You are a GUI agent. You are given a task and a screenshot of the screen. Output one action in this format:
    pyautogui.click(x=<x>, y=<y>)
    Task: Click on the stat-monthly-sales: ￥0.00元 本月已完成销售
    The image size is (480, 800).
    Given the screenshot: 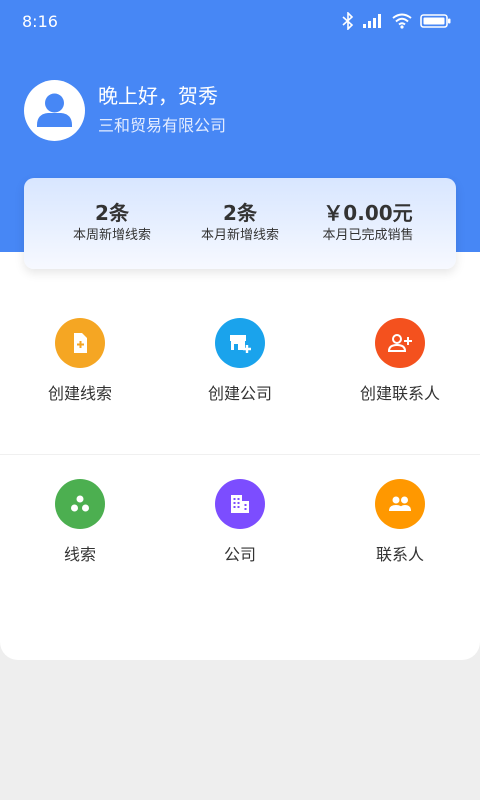 What is the action you would take?
    pyautogui.click(x=368, y=222)
    